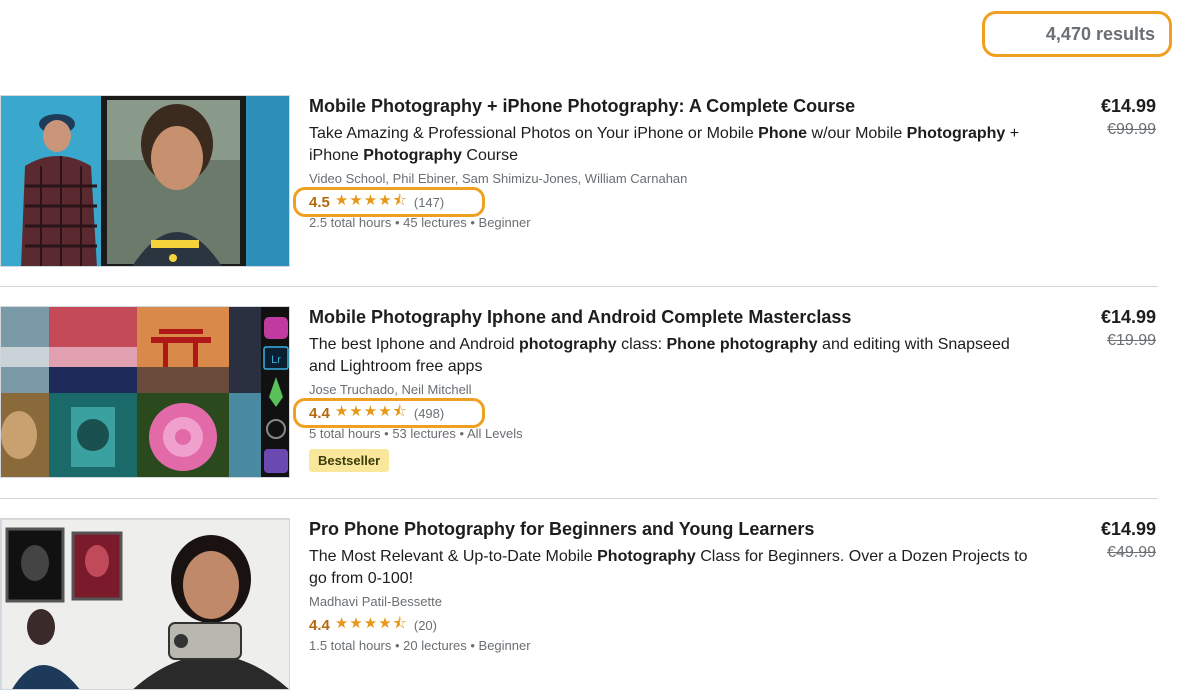  I want to click on star-rating-icon: ★★★★⯪, so click(371, 623).